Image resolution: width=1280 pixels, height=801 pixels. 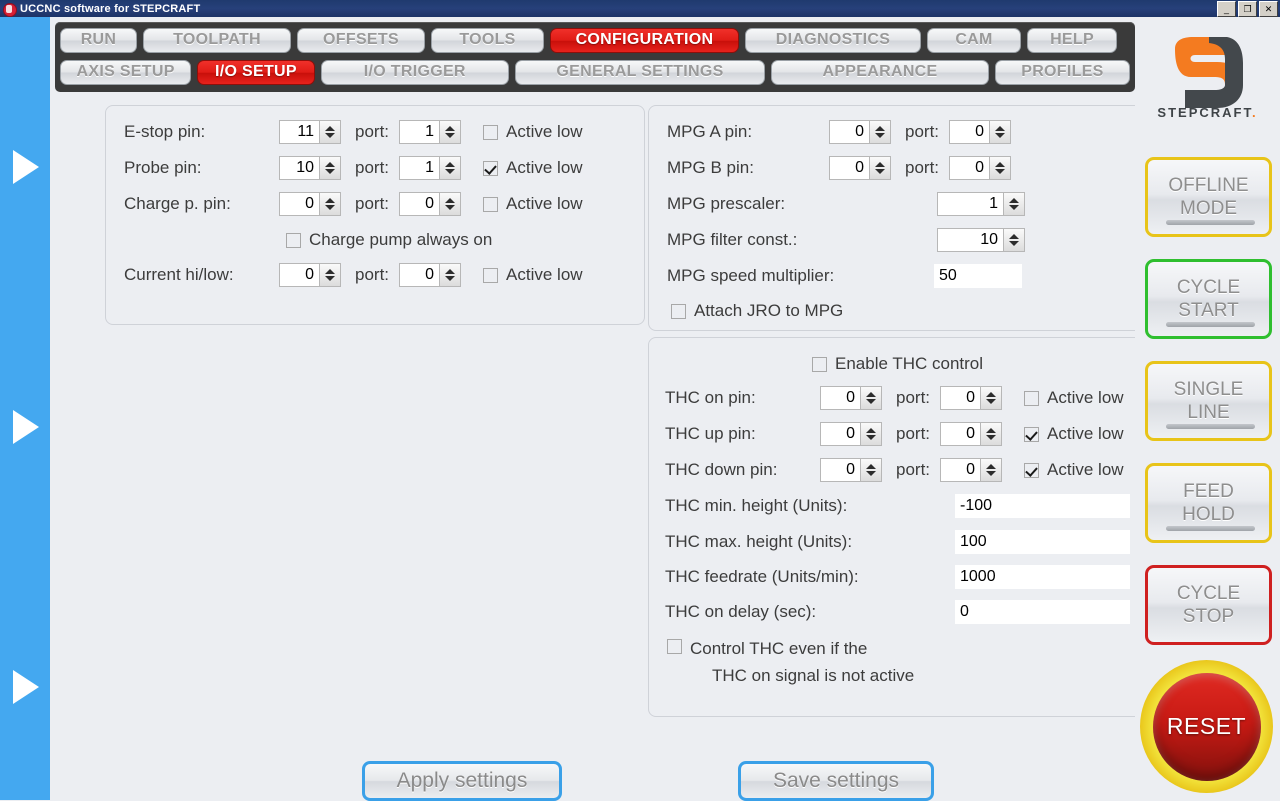 What do you see at coordinates (960, 470) in the screenshot?
I see `thc-down-port-value: 0` at bounding box center [960, 470].